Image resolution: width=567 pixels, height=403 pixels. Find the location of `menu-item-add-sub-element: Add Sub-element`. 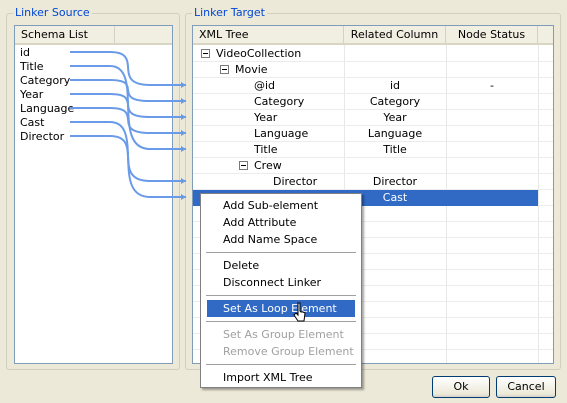

menu-item-add-sub-element: Add Sub-element is located at coordinates (281, 205).